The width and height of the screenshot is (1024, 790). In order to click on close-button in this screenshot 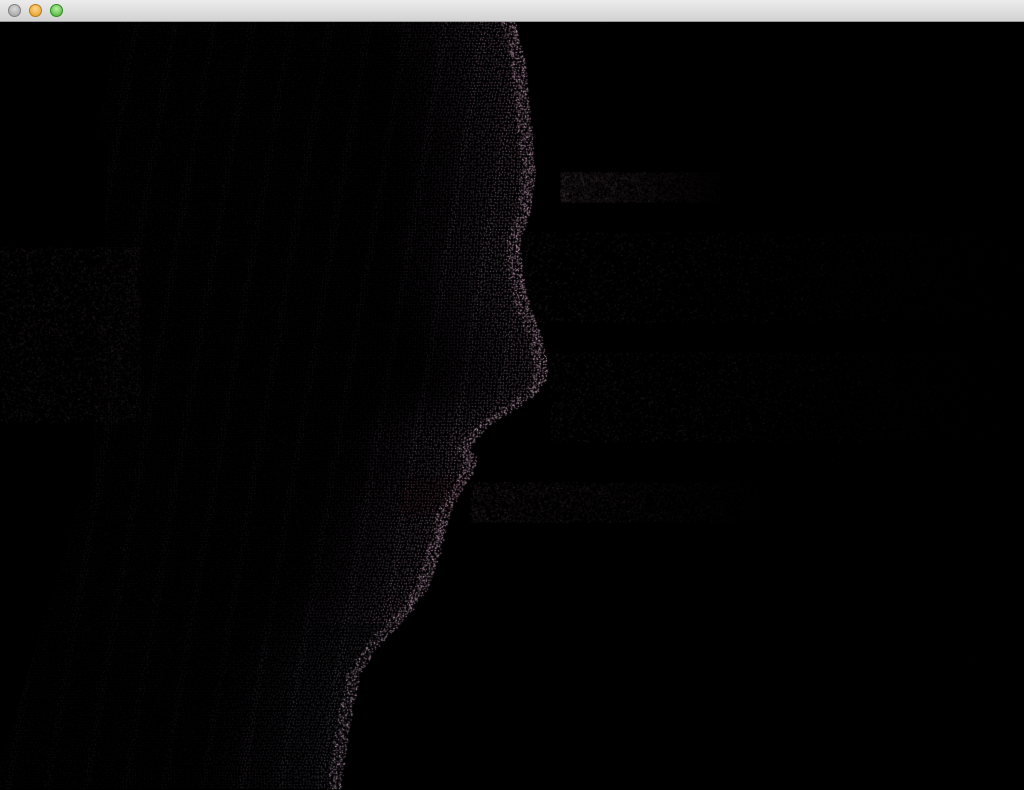, I will do `click(14, 10)`.